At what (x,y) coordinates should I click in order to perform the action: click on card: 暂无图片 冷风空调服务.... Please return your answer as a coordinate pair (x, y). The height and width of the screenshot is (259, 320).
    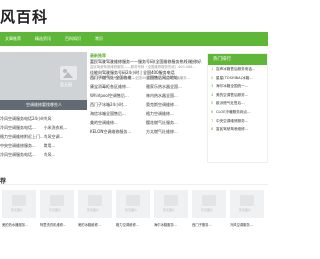
    Looking at the image, I should click on (247, 209).